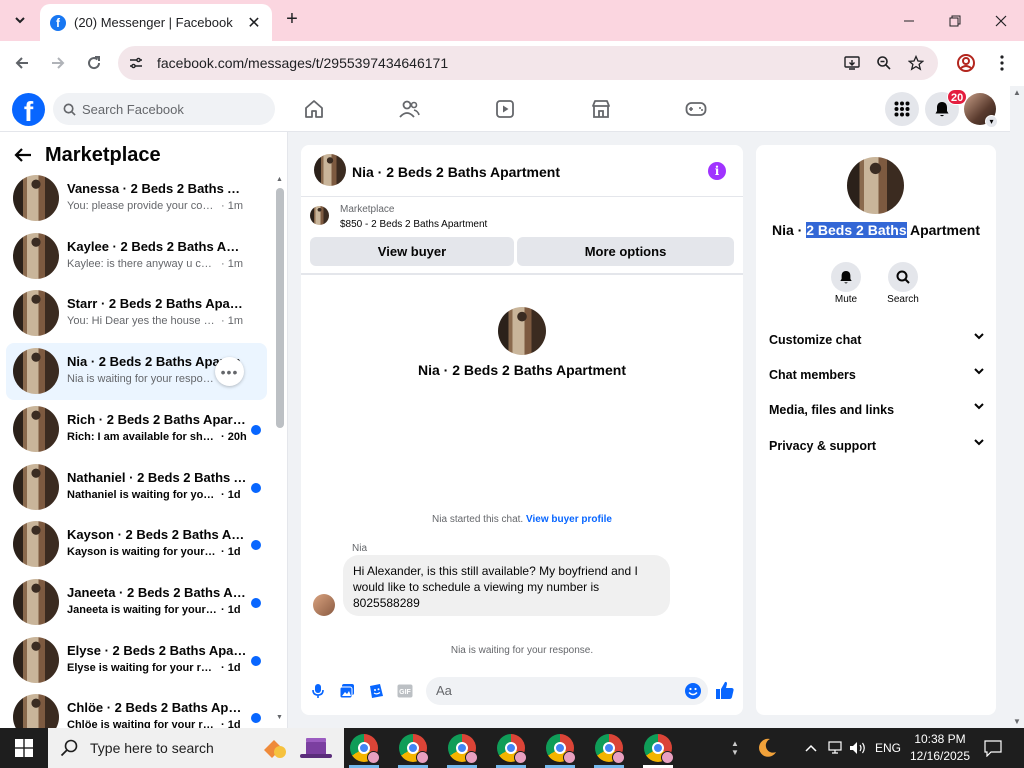 Image resolution: width=1024 pixels, height=768 pixels. What do you see at coordinates (164, 109) in the screenshot?
I see `facebook-search-input: Search Facebook` at bounding box center [164, 109].